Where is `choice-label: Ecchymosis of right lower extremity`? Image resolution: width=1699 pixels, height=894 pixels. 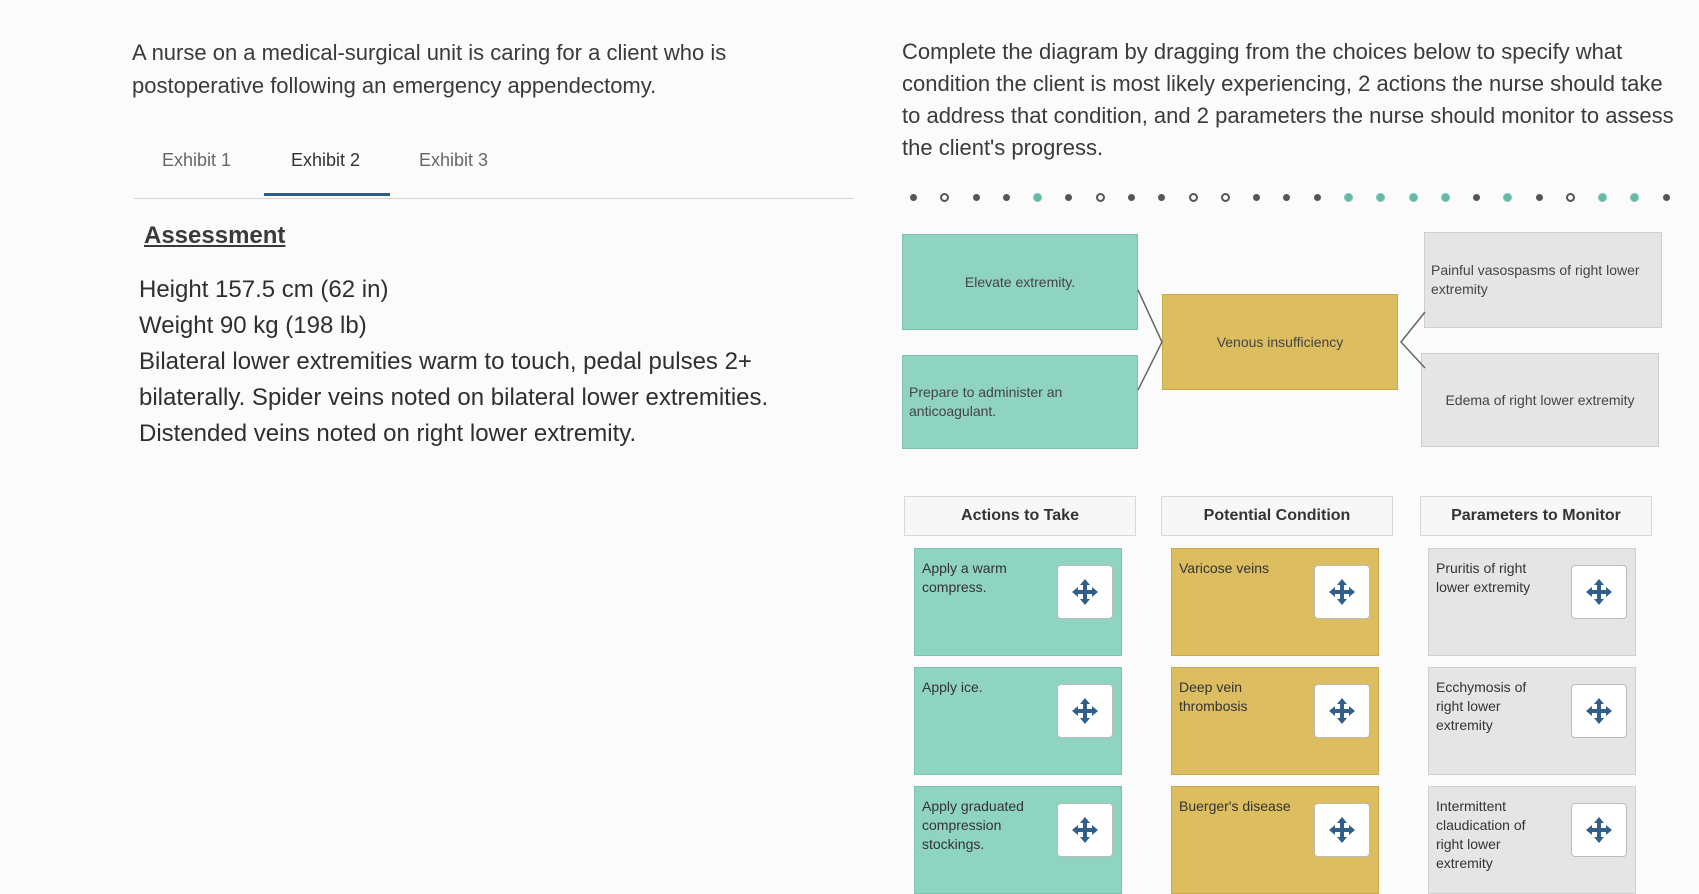 choice-label: Ecchymosis of right lower extremity is located at coordinates (1481, 706).